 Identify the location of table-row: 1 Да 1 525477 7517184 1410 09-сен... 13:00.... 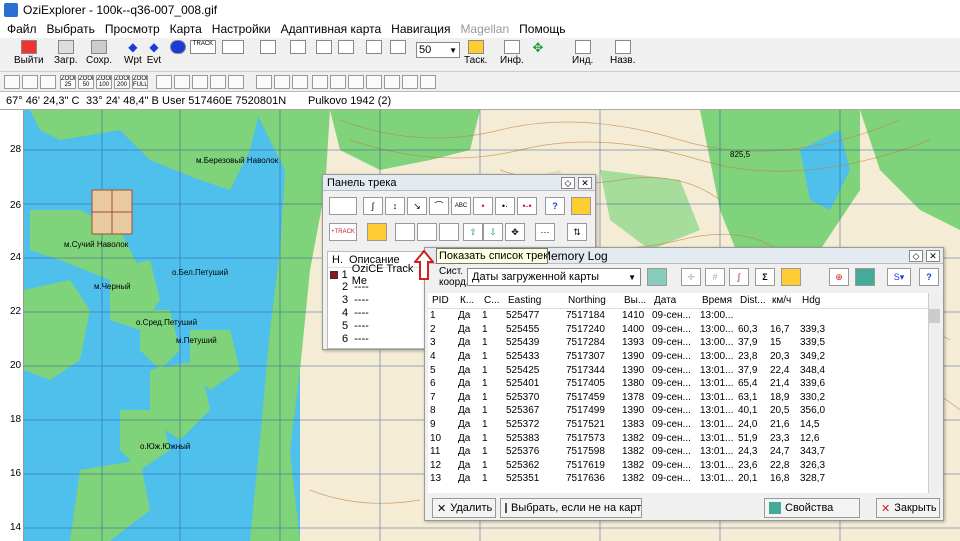
(630, 316).